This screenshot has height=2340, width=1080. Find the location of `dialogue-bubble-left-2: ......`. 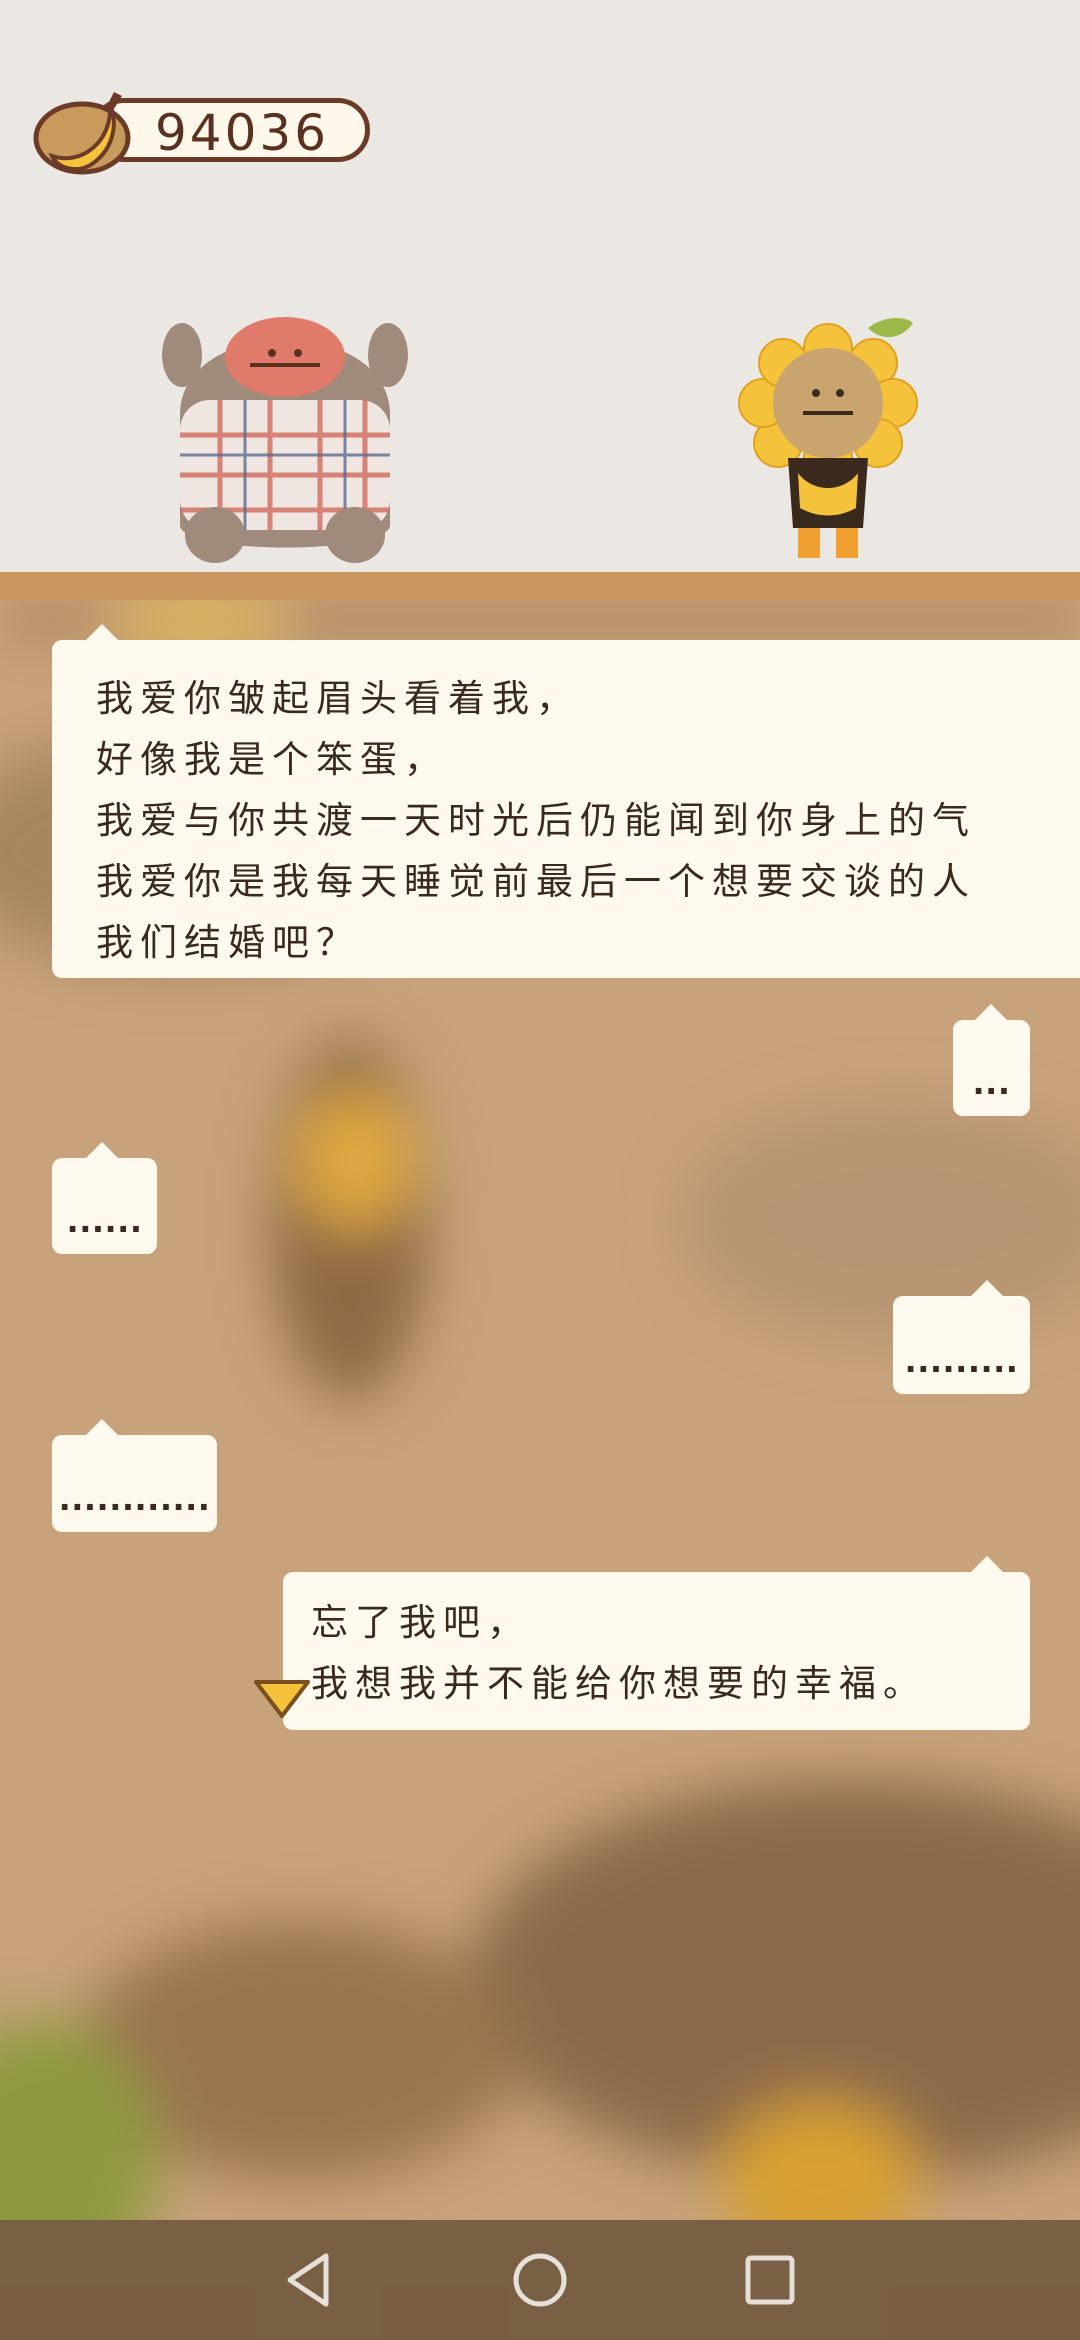

dialogue-bubble-left-2: ...... is located at coordinates (104, 1198).